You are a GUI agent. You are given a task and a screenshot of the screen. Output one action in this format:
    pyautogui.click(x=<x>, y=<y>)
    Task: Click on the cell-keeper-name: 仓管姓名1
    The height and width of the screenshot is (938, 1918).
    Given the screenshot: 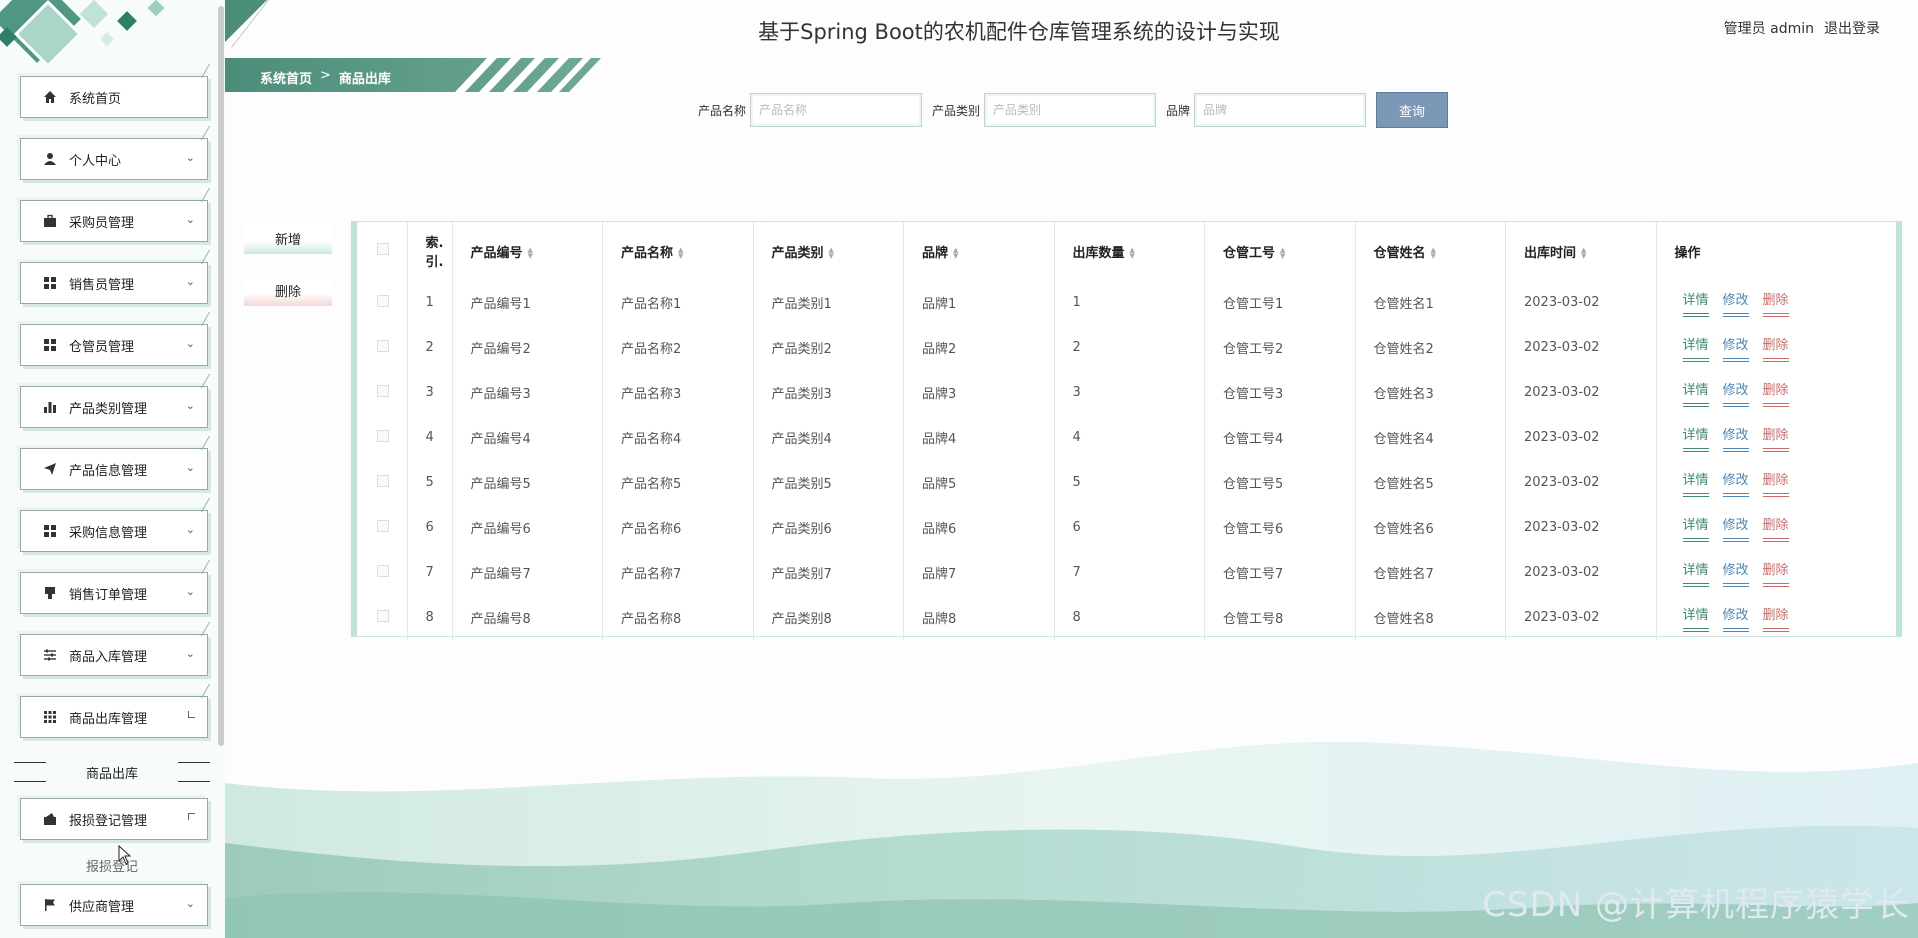 What is the action you would take?
    pyautogui.click(x=1430, y=302)
    